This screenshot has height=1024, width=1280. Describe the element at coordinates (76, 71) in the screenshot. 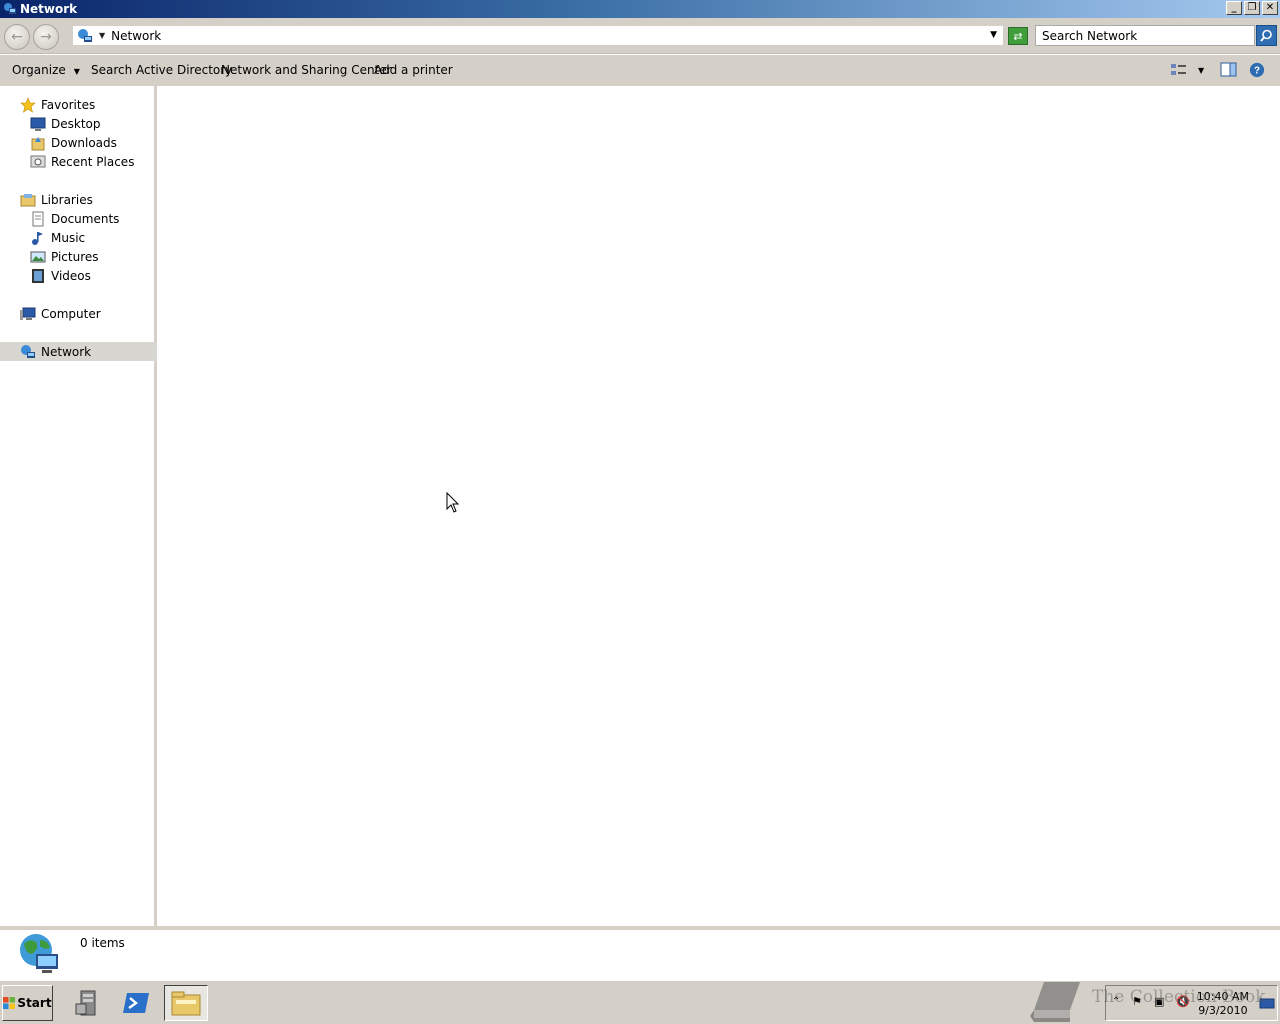

I see `chevron-down-icon: ▼` at that location.